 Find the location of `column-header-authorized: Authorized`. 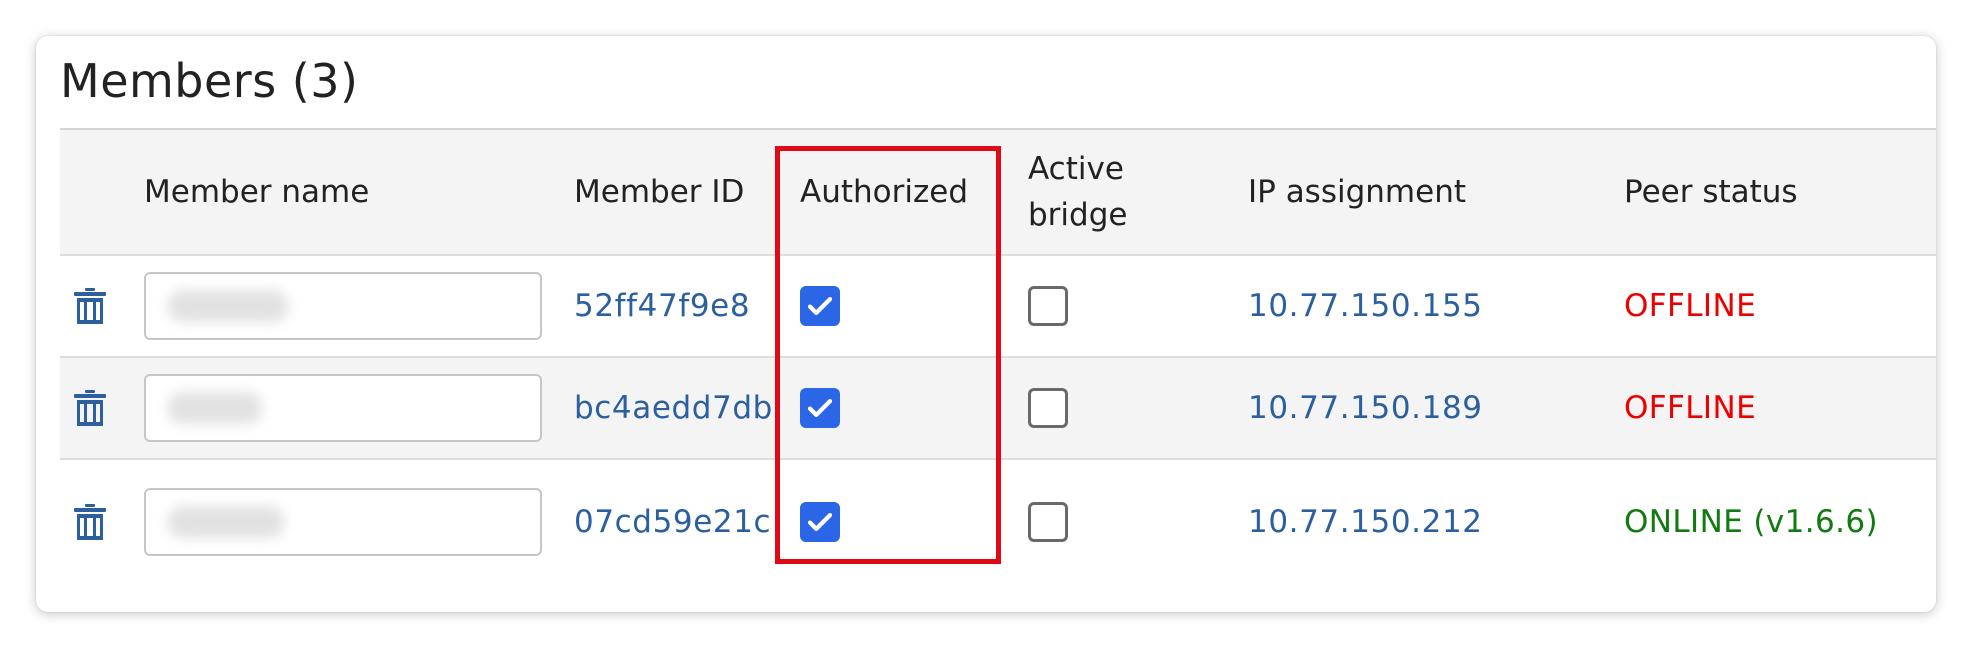

column-header-authorized: Authorized is located at coordinates (884, 192).